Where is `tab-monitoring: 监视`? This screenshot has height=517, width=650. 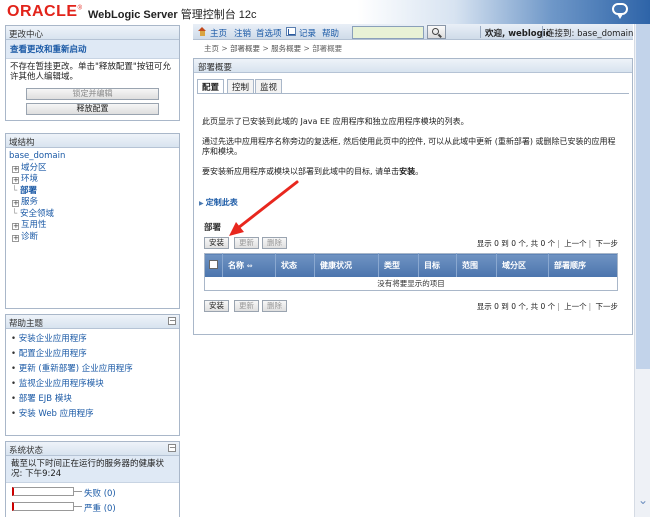 tab-monitoring: 监视 is located at coordinates (269, 86).